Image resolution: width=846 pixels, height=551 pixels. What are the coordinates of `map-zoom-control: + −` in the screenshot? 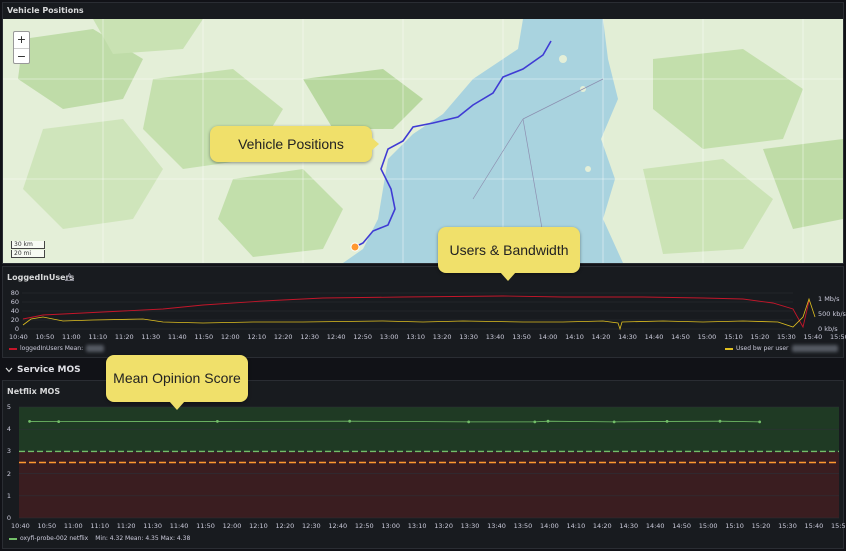 It's located at (21, 47).